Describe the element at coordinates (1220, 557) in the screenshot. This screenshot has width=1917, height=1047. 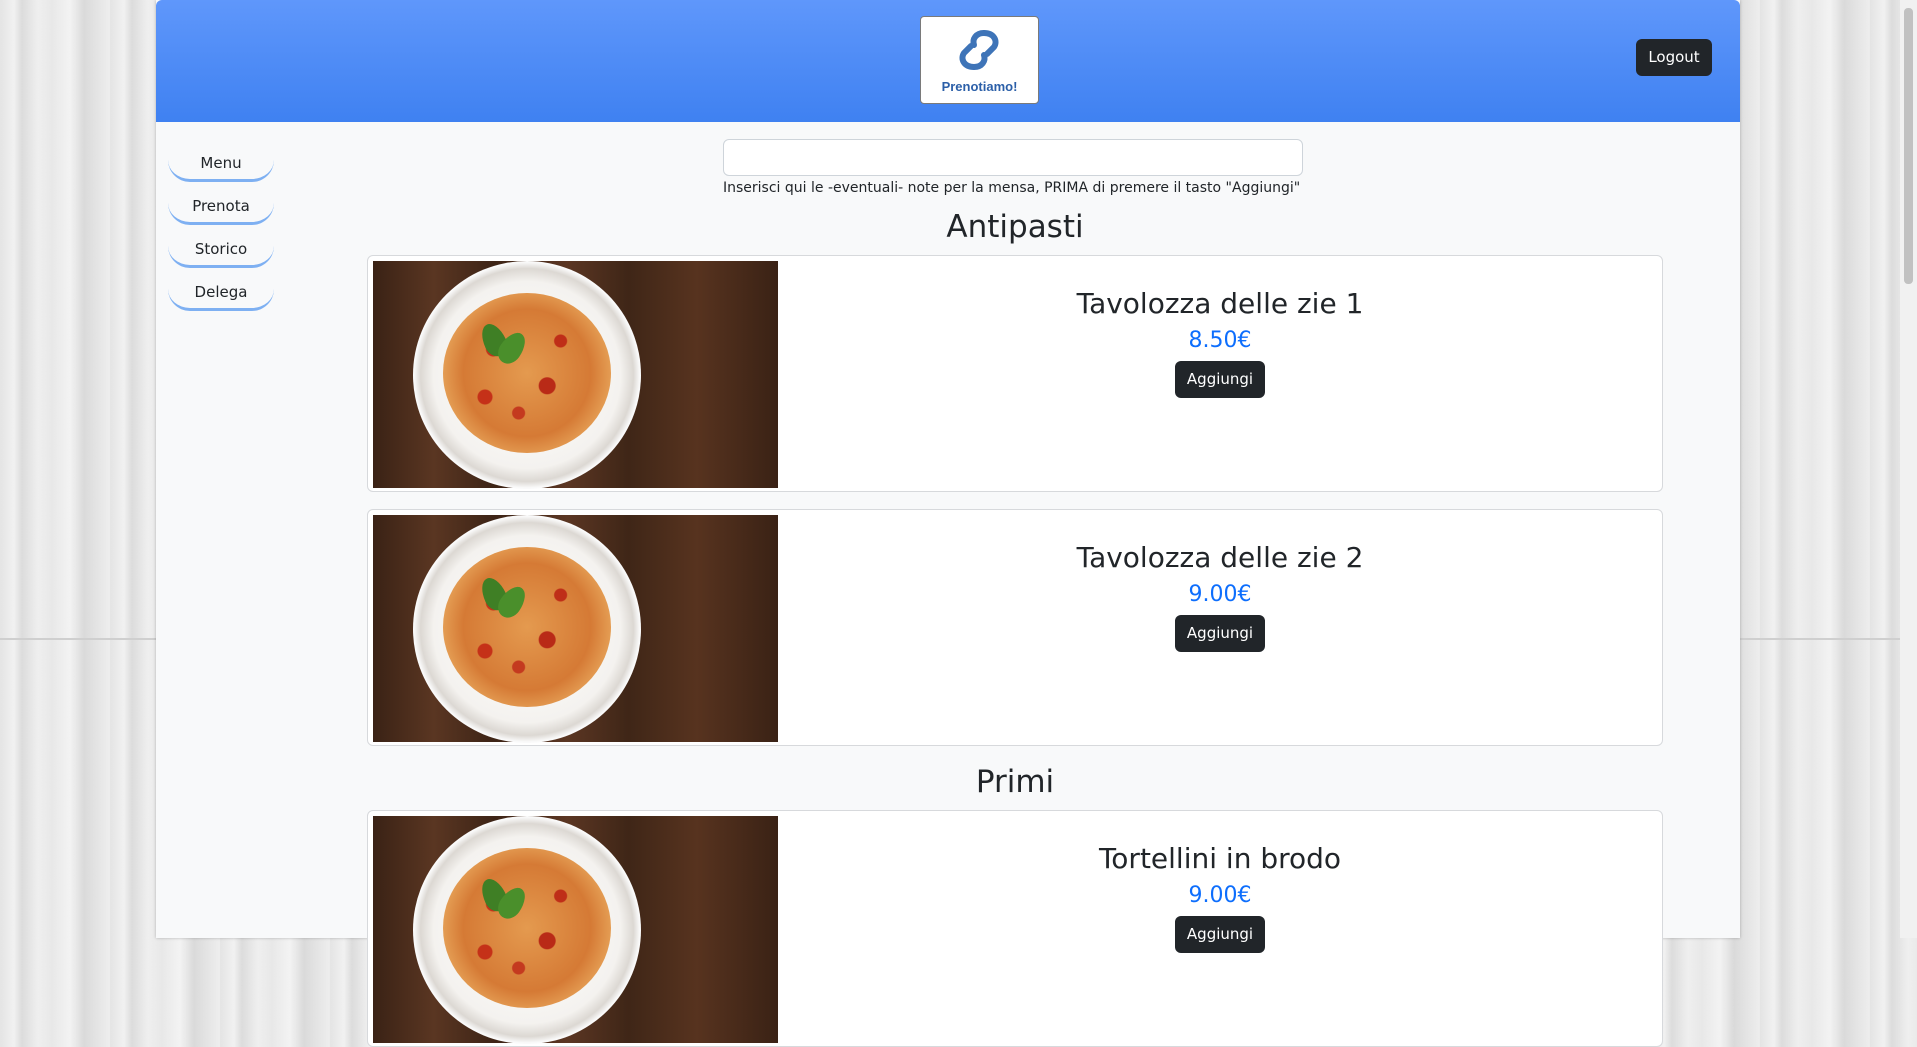
I see `dish-name: Tavolozza delle zie 2` at that location.